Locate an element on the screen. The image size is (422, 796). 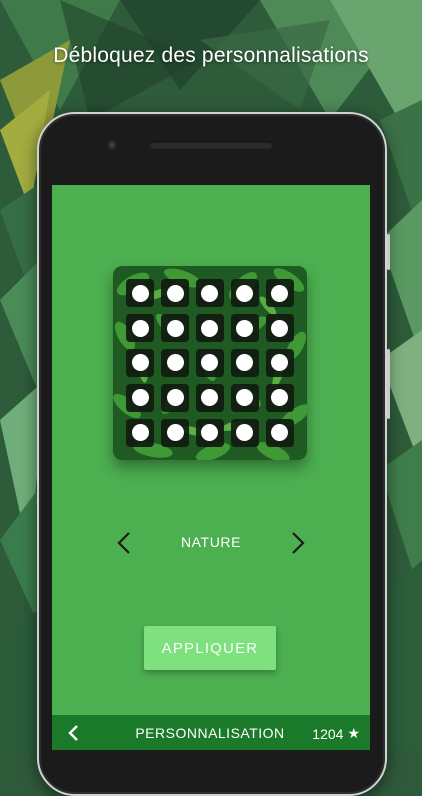
star-balance: 1204 ★ is located at coordinates (336, 733).